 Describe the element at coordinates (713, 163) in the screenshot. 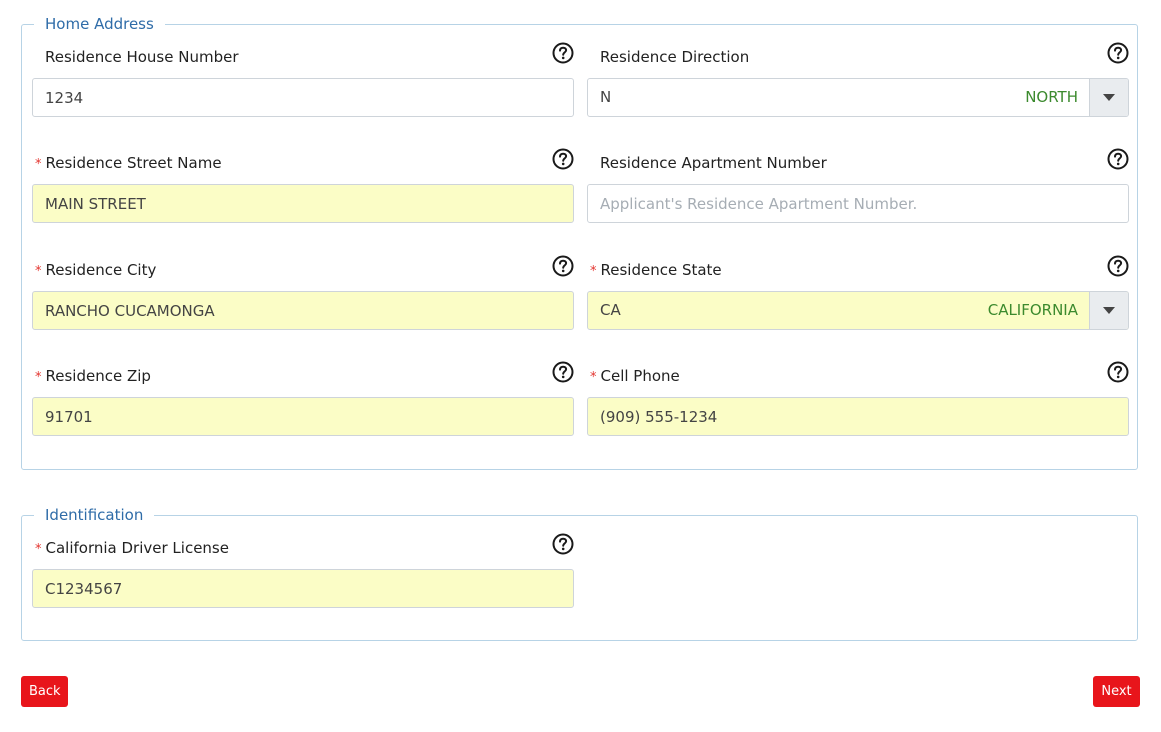

I see `apartment-number-label: Residence Apartment Number` at that location.